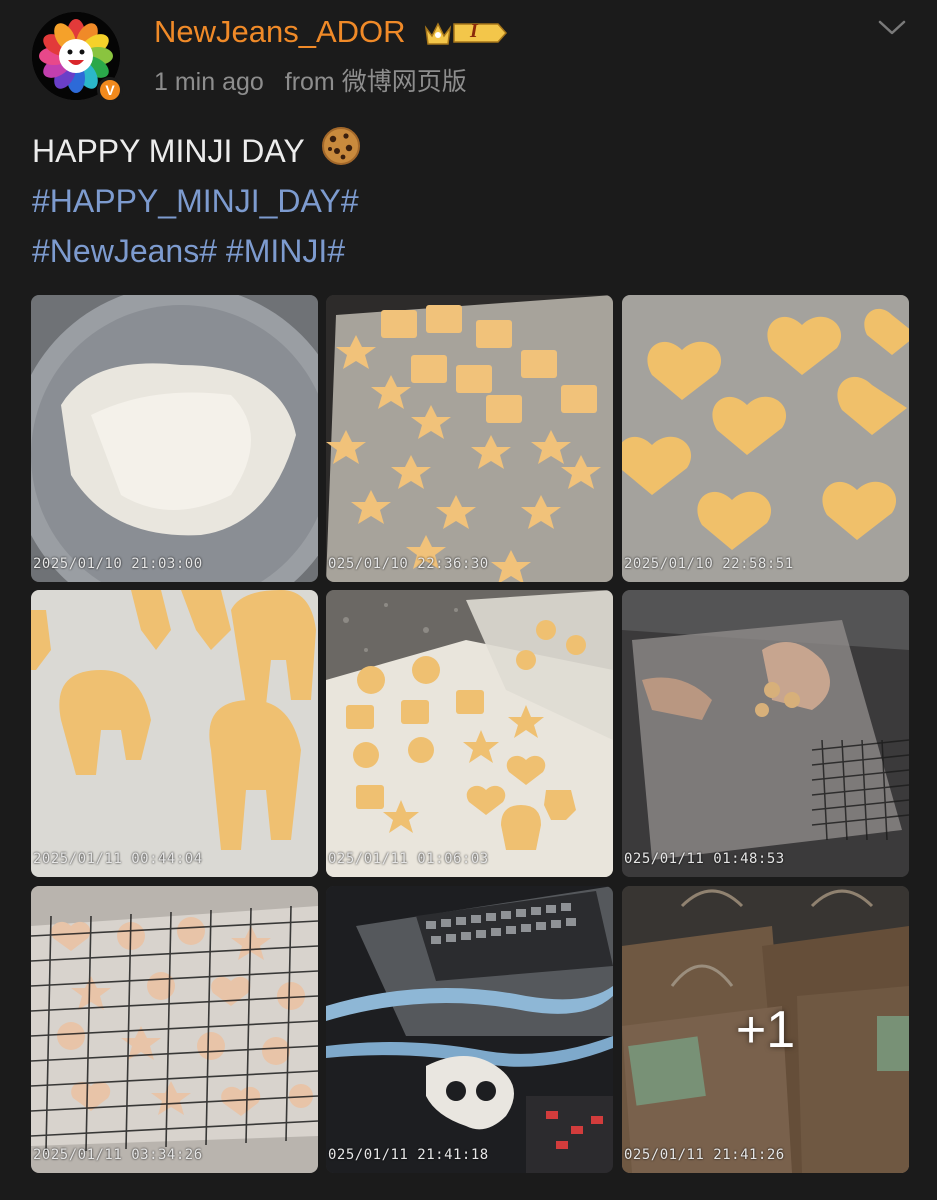  What do you see at coordinates (340, 146) in the screenshot?
I see `cookie-emoji-icon` at bounding box center [340, 146].